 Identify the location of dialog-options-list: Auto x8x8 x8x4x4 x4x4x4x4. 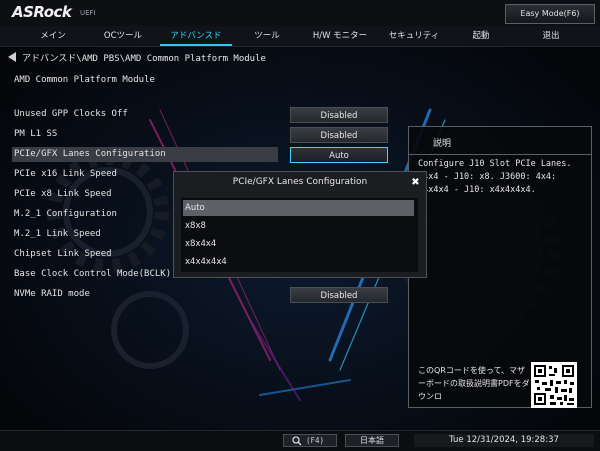
(299, 235).